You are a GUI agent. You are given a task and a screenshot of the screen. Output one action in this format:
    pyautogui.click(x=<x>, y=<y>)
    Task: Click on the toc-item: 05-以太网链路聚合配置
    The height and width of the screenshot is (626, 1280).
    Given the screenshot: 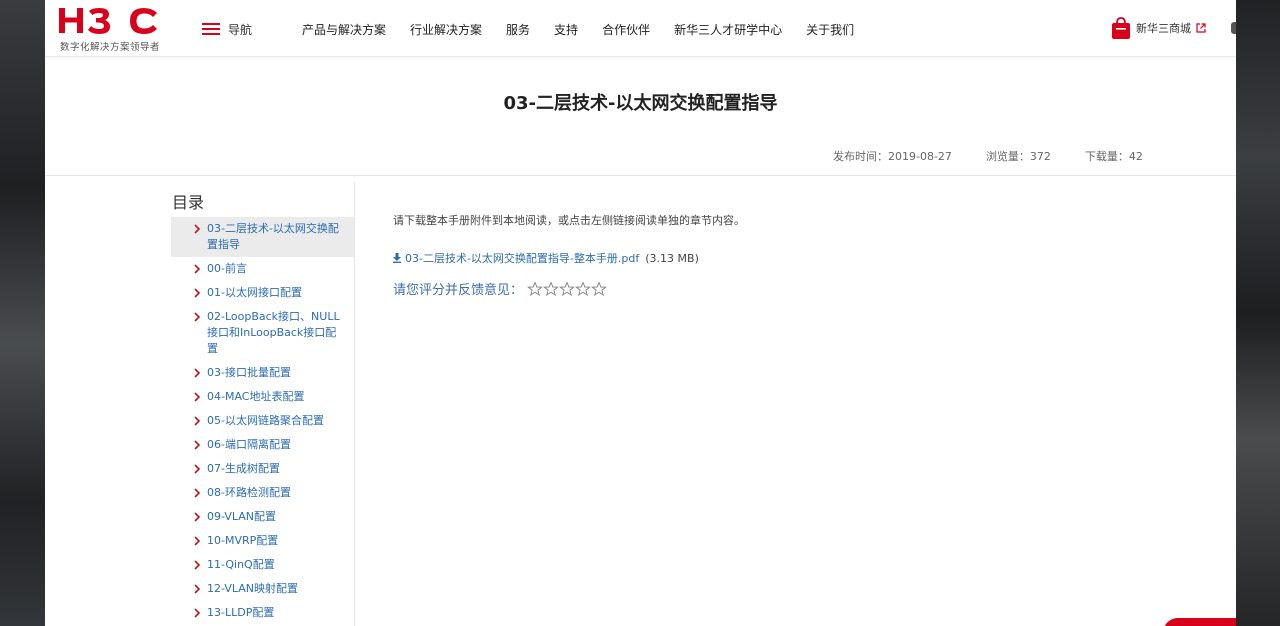 What is the action you would take?
    pyautogui.click(x=262, y=421)
    